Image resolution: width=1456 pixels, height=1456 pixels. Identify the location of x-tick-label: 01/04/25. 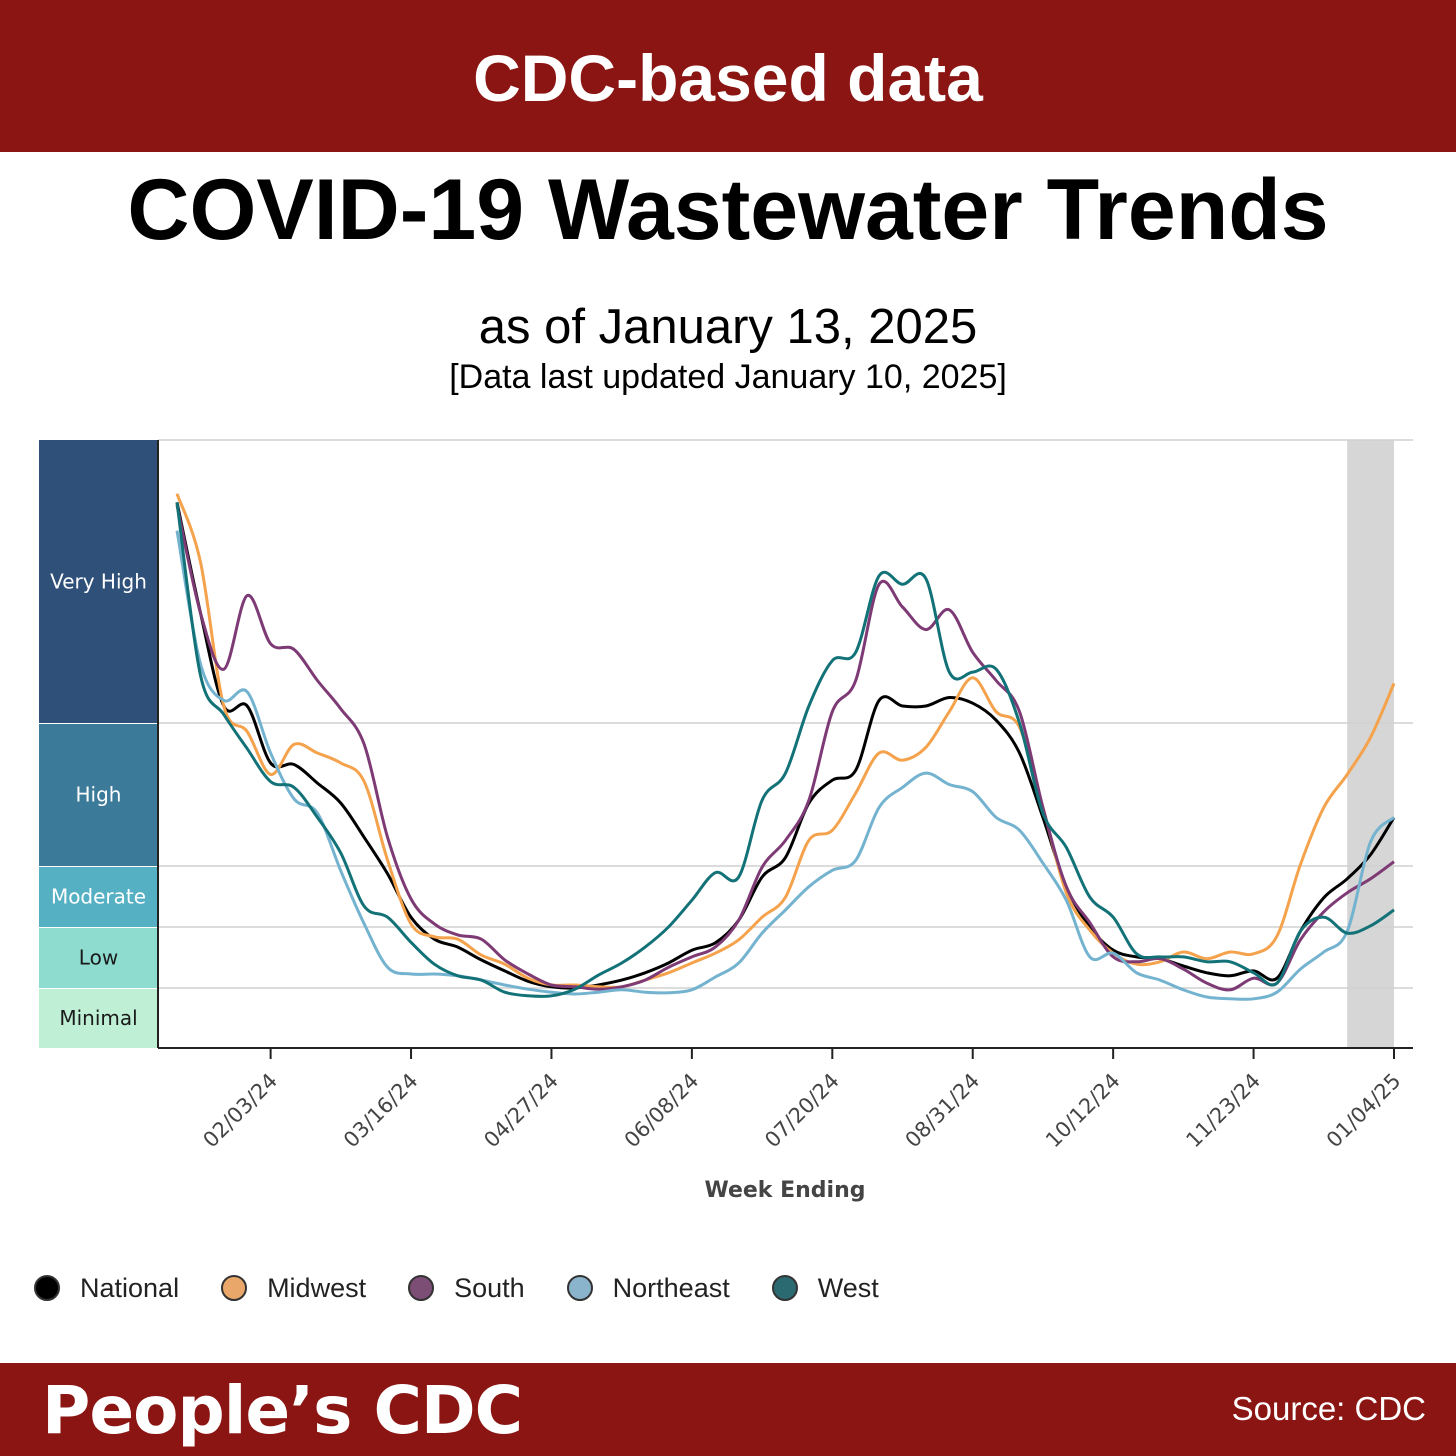
(1364, 1111).